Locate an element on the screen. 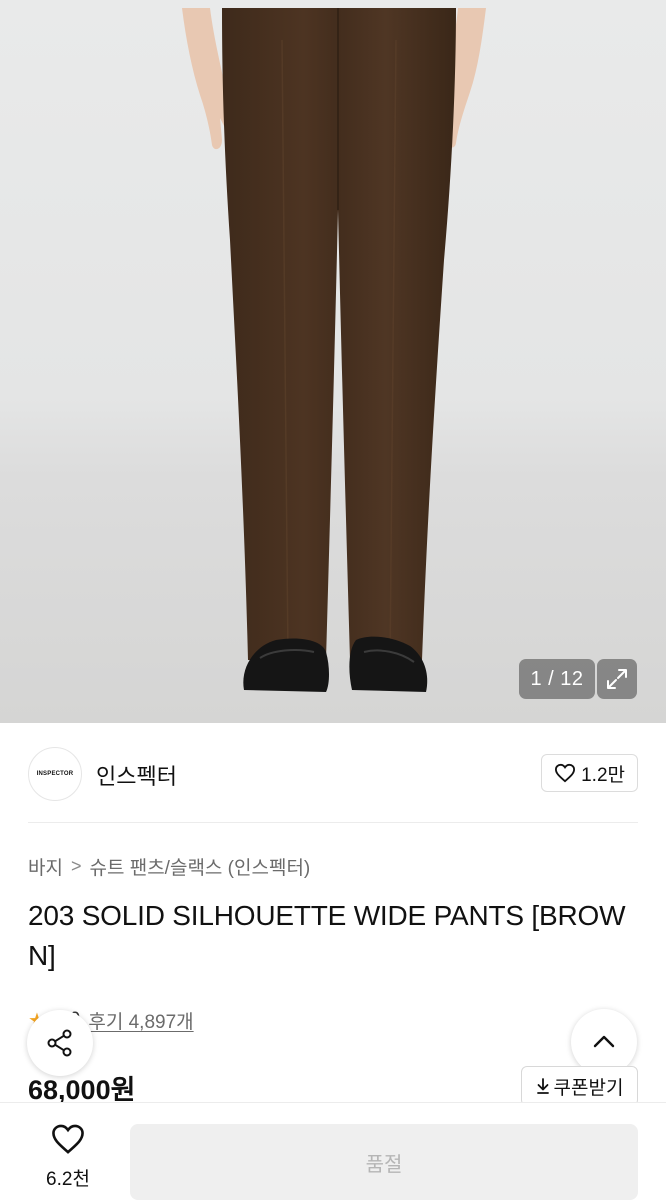 This screenshot has width=666, height=1200. brand-logo-text: INSPECTOR is located at coordinates (55, 774).